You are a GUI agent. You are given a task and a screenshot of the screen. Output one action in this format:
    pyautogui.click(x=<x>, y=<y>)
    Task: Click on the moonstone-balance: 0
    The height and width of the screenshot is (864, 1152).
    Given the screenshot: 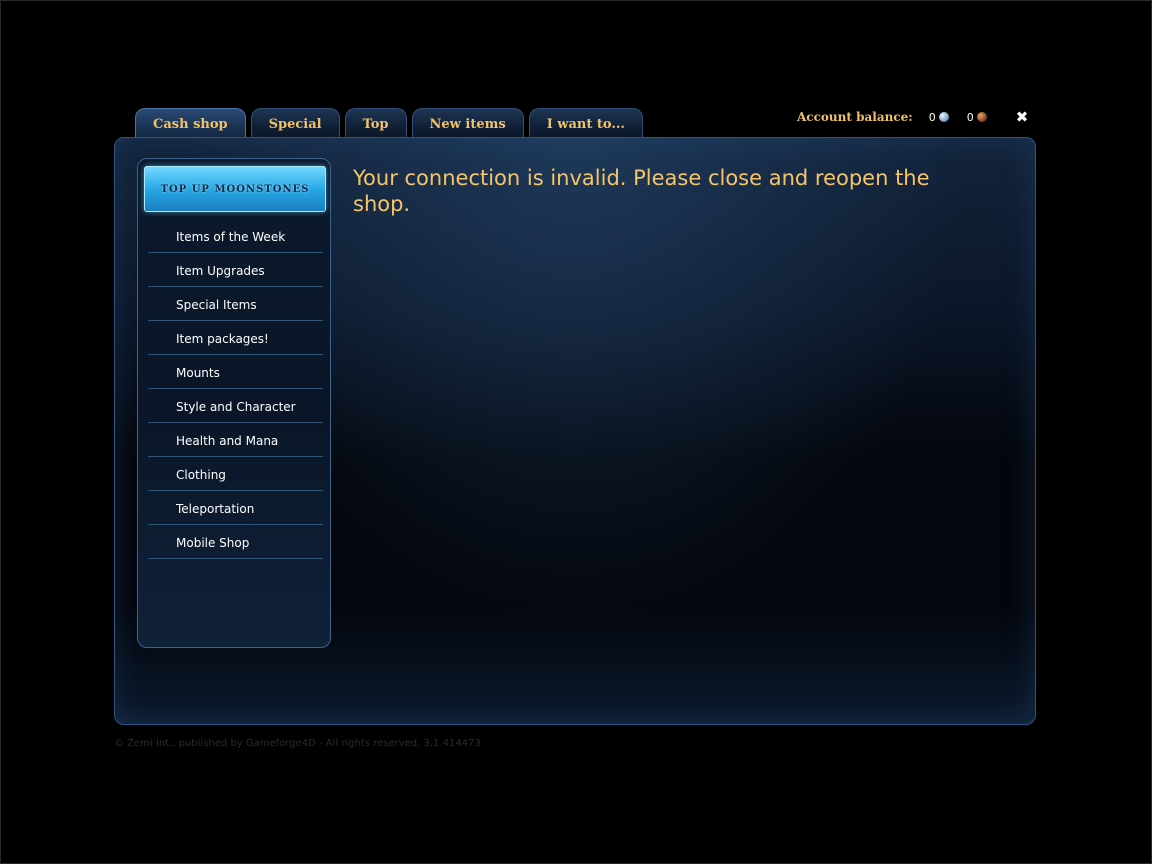 What is the action you would take?
    pyautogui.click(x=939, y=117)
    